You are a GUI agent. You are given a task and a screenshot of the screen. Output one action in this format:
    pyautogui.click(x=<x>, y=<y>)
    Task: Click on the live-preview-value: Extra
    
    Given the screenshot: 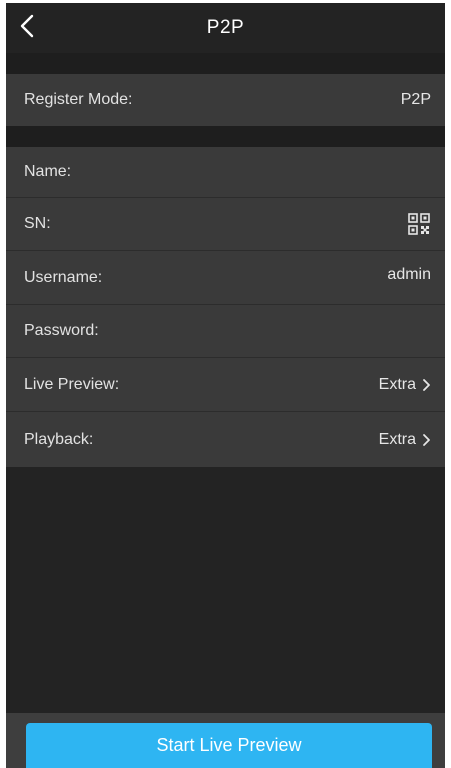 What is the action you would take?
    pyautogui.click(x=397, y=384)
    